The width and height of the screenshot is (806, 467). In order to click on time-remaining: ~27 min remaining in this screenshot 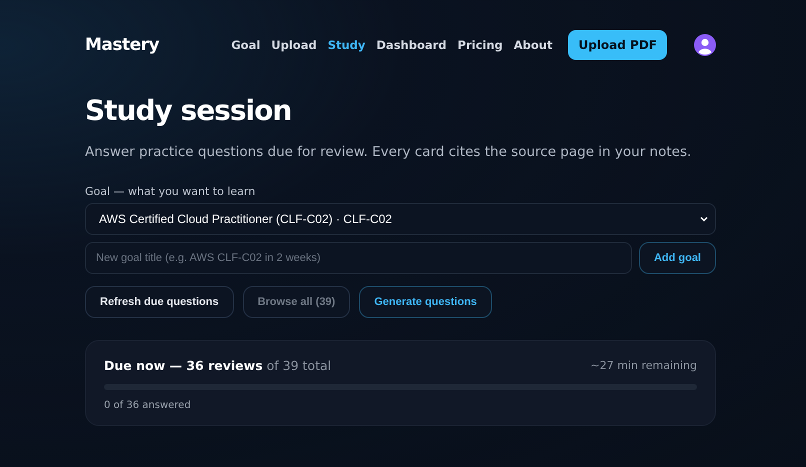, I will do `click(643, 365)`.